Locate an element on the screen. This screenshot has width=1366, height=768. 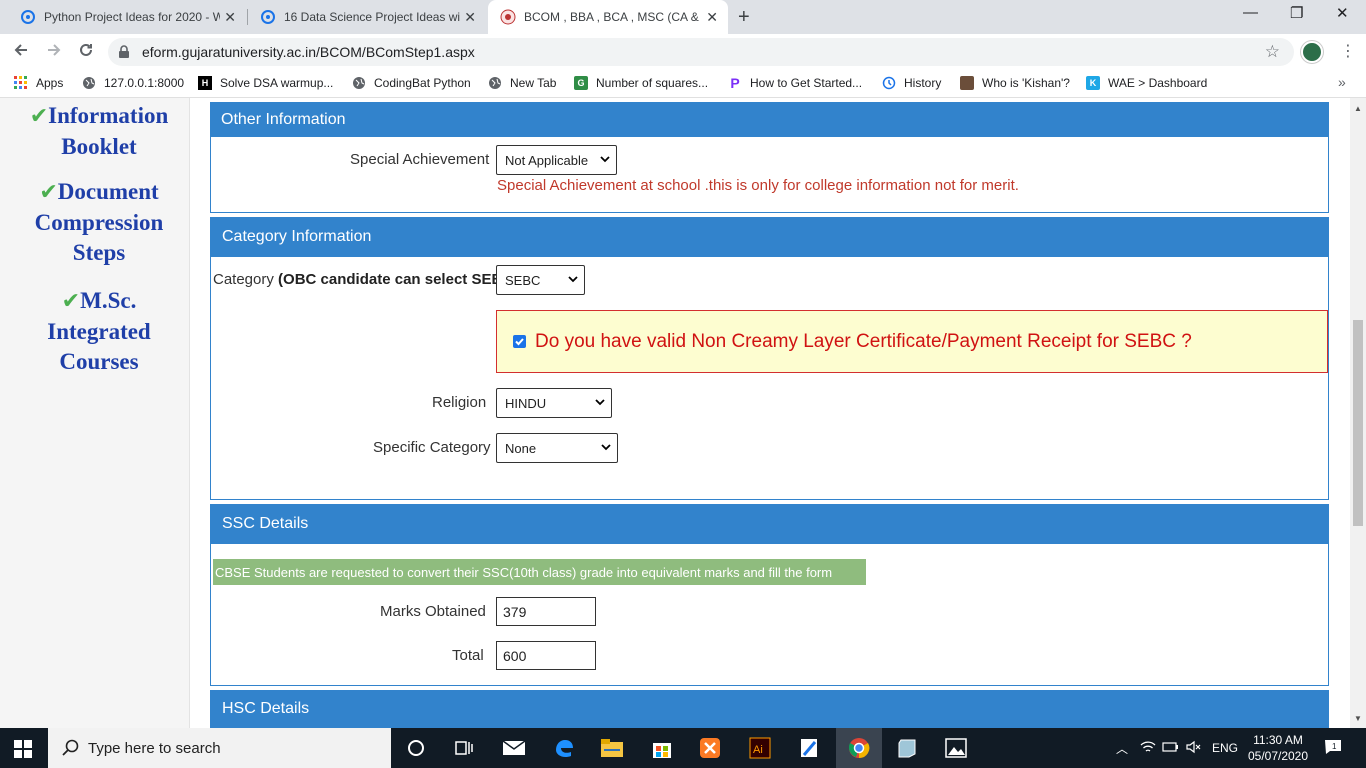
bookmark-history: History is located at coordinates (911, 83).